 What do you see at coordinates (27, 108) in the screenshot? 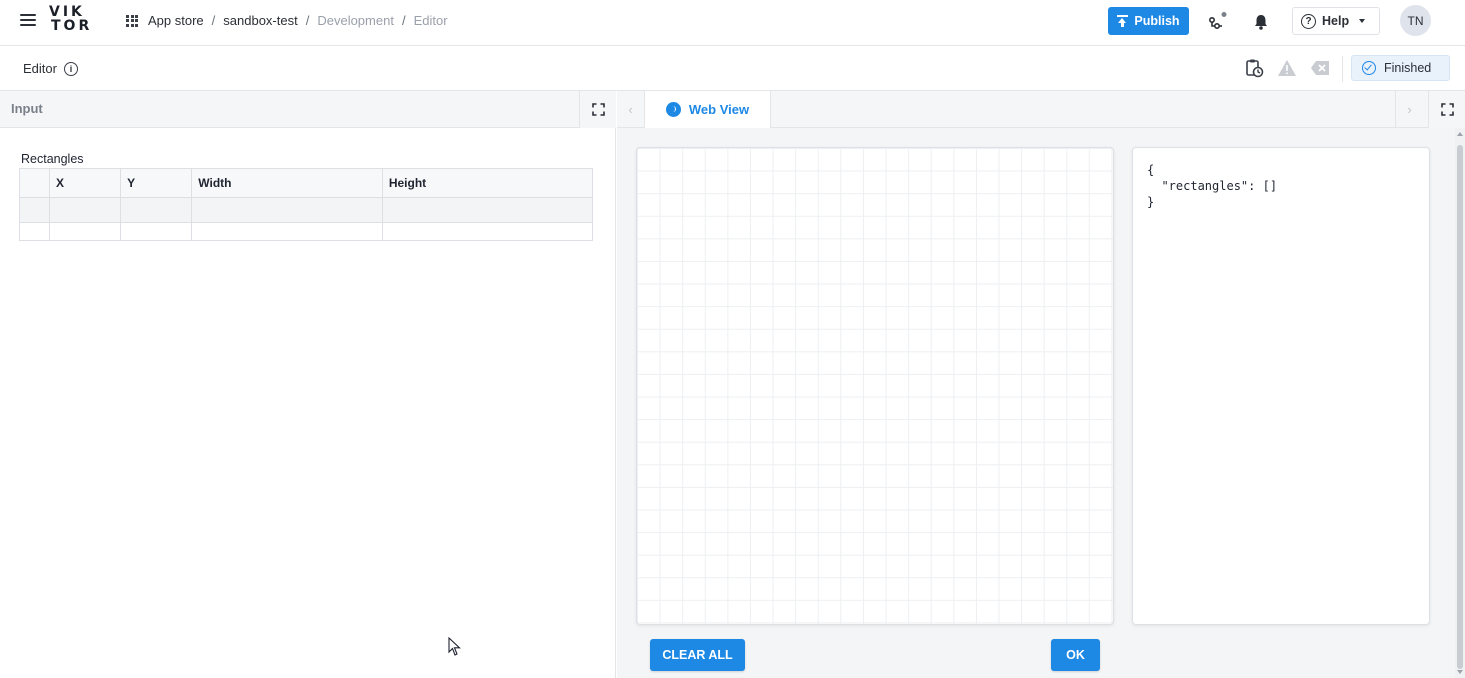
I see `input-panel-title: Input` at bounding box center [27, 108].